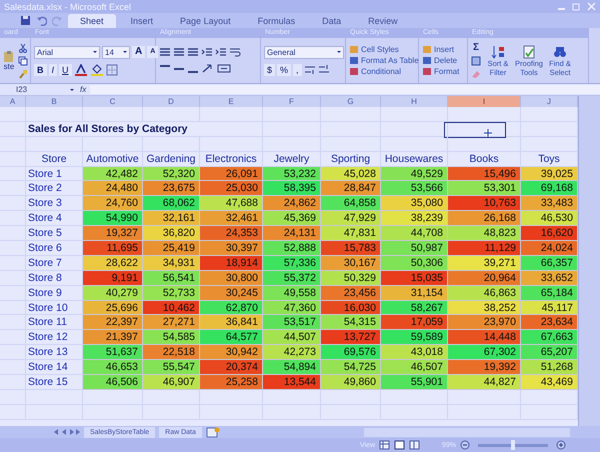 This screenshot has height=452, width=600. What do you see at coordinates (213, 432) in the screenshot?
I see `new-sheet-icon` at bounding box center [213, 432].